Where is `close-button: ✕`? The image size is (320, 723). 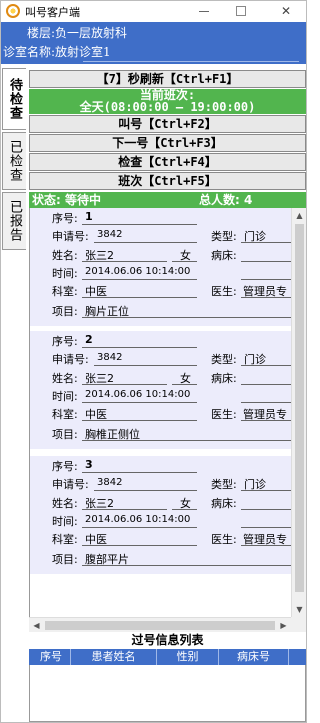
close-button: ✕ is located at coordinates (286, 11).